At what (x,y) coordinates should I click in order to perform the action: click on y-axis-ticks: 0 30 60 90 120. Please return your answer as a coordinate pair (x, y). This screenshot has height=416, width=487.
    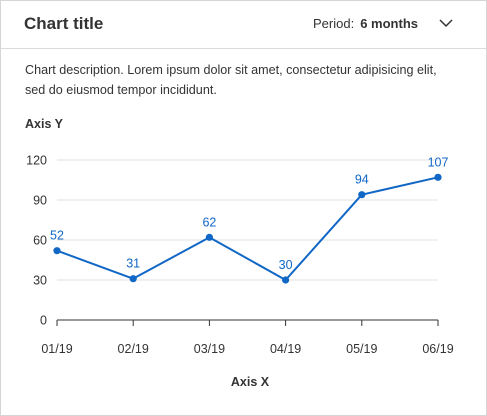
    Looking at the image, I should click on (36, 241).